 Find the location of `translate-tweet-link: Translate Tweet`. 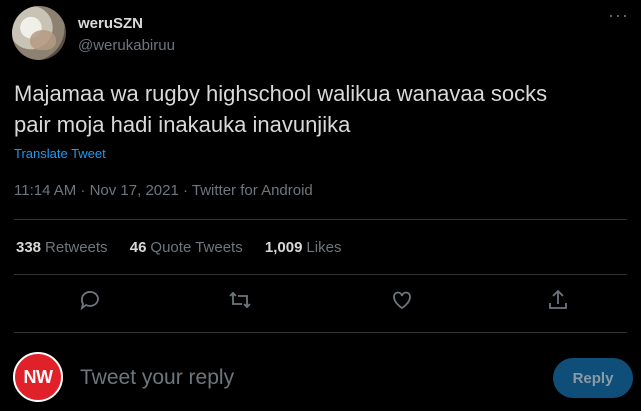

translate-tweet-link: Translate Tweet is located at coordinates (60, 153).